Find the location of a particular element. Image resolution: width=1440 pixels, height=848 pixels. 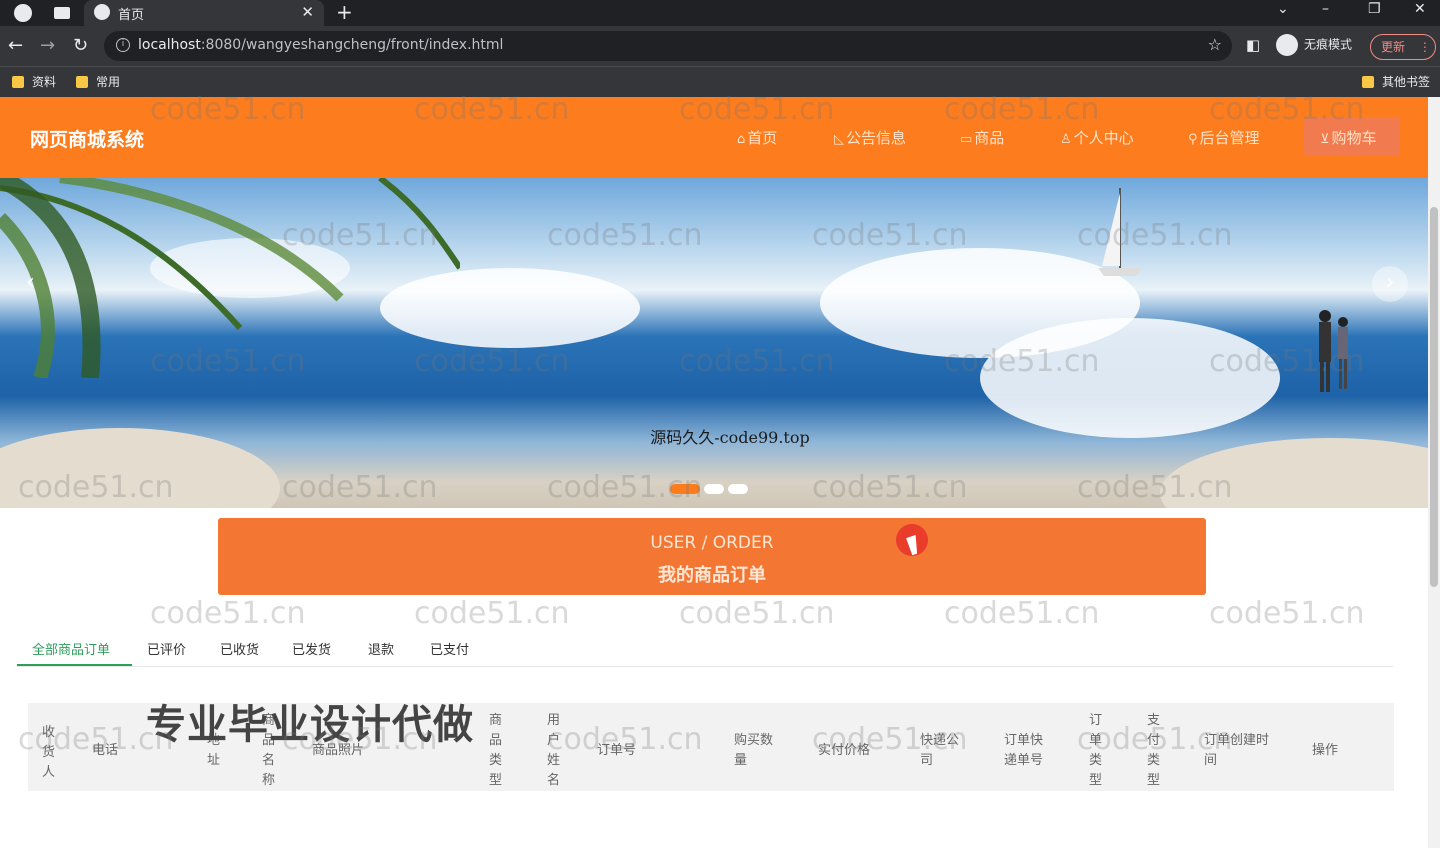

user-icon: ♙ is located at coordinates (1066, 139).